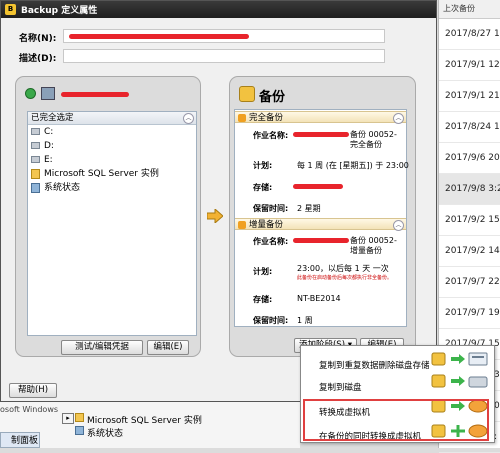 The image size is (500, 453). I want to click on server-status-icon, so click(30, 93).